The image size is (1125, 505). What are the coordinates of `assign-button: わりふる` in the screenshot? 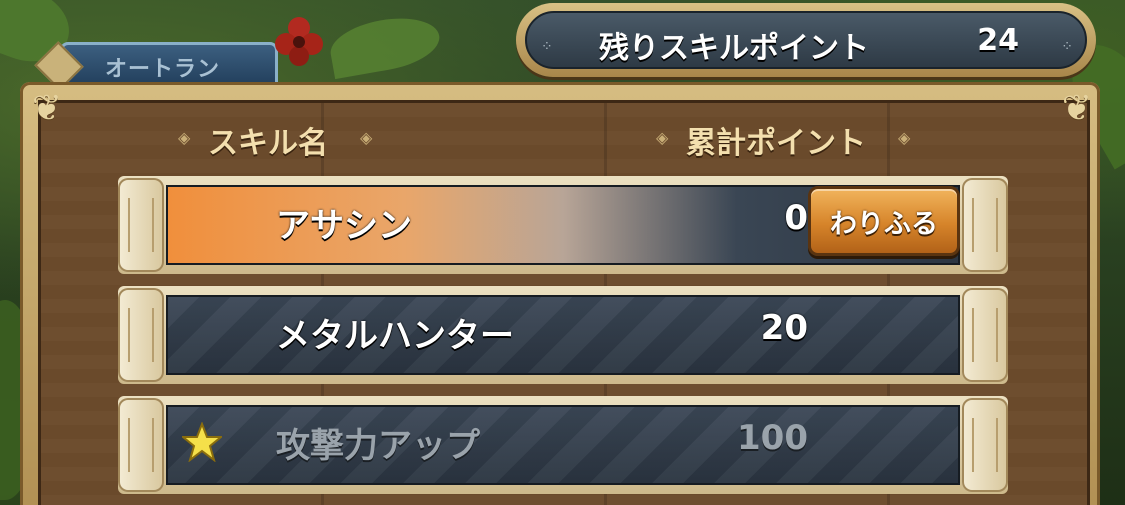 It's located at (884, 221).